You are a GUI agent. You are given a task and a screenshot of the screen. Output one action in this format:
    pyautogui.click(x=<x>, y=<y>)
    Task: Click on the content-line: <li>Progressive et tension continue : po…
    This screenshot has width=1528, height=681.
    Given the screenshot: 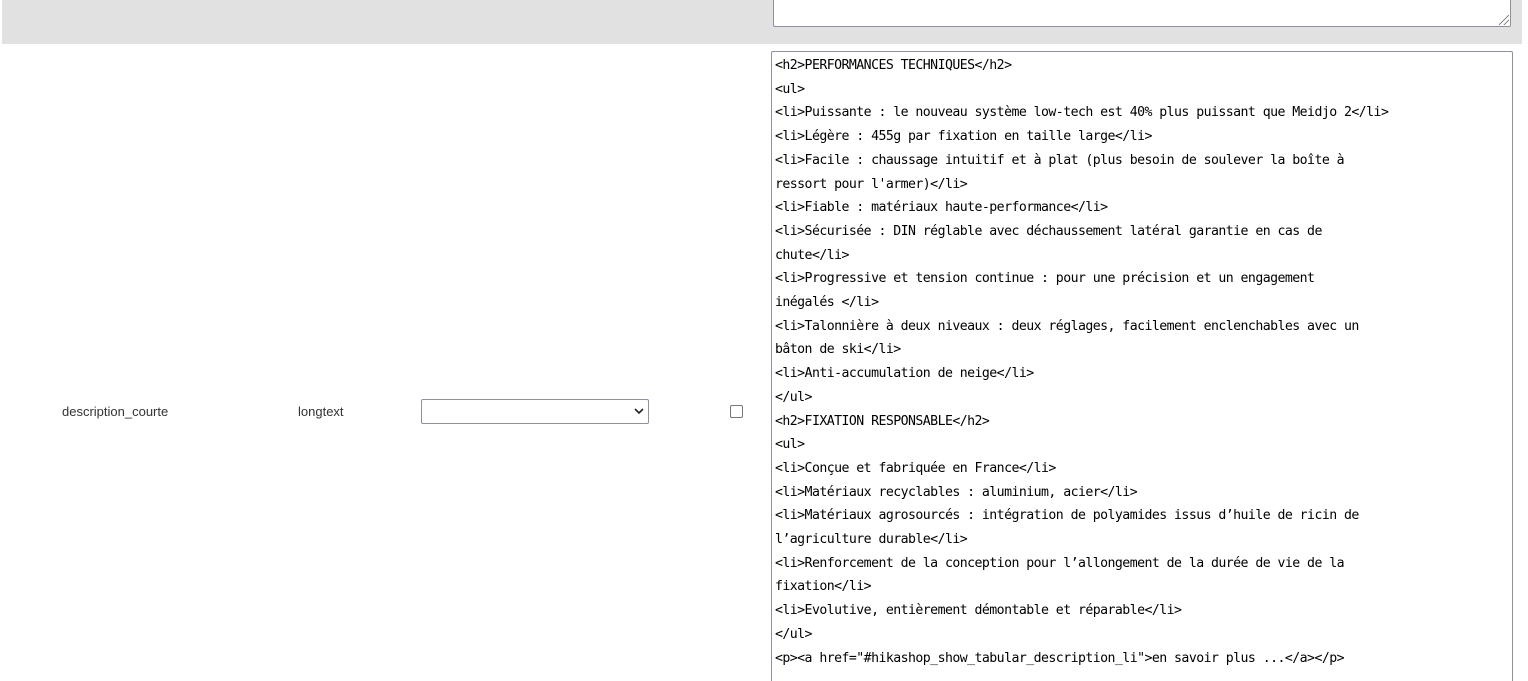 What is the action you would take?
    pyautogui.click(x=1045, y=279)
    